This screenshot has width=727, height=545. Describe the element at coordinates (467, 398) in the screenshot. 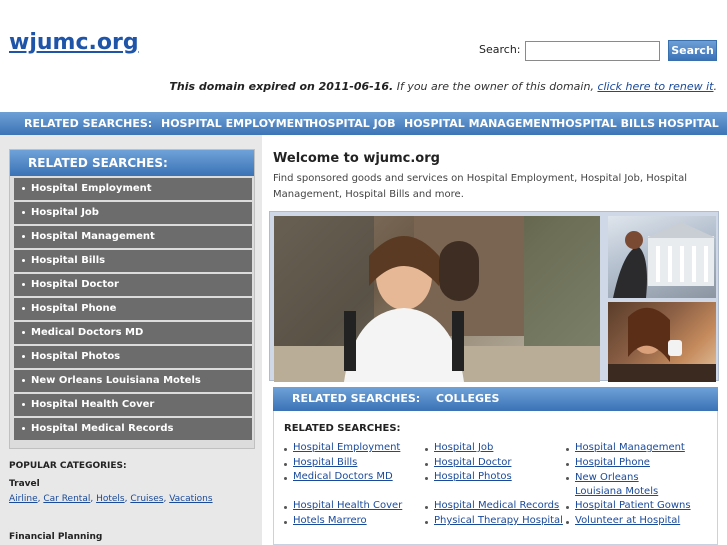

I see `related-bar-link-colleges: COLLEGES` at that location.